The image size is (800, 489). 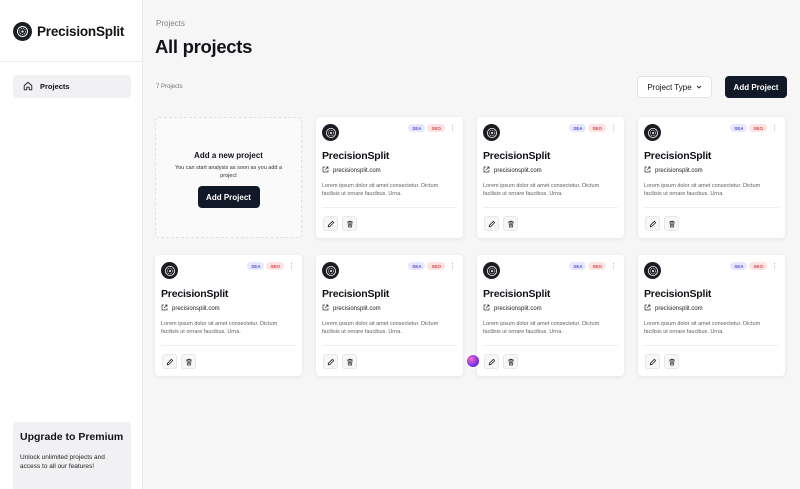 I want to click on upgrade-title: Upgrade to Premium, so click(x=72, y=437).